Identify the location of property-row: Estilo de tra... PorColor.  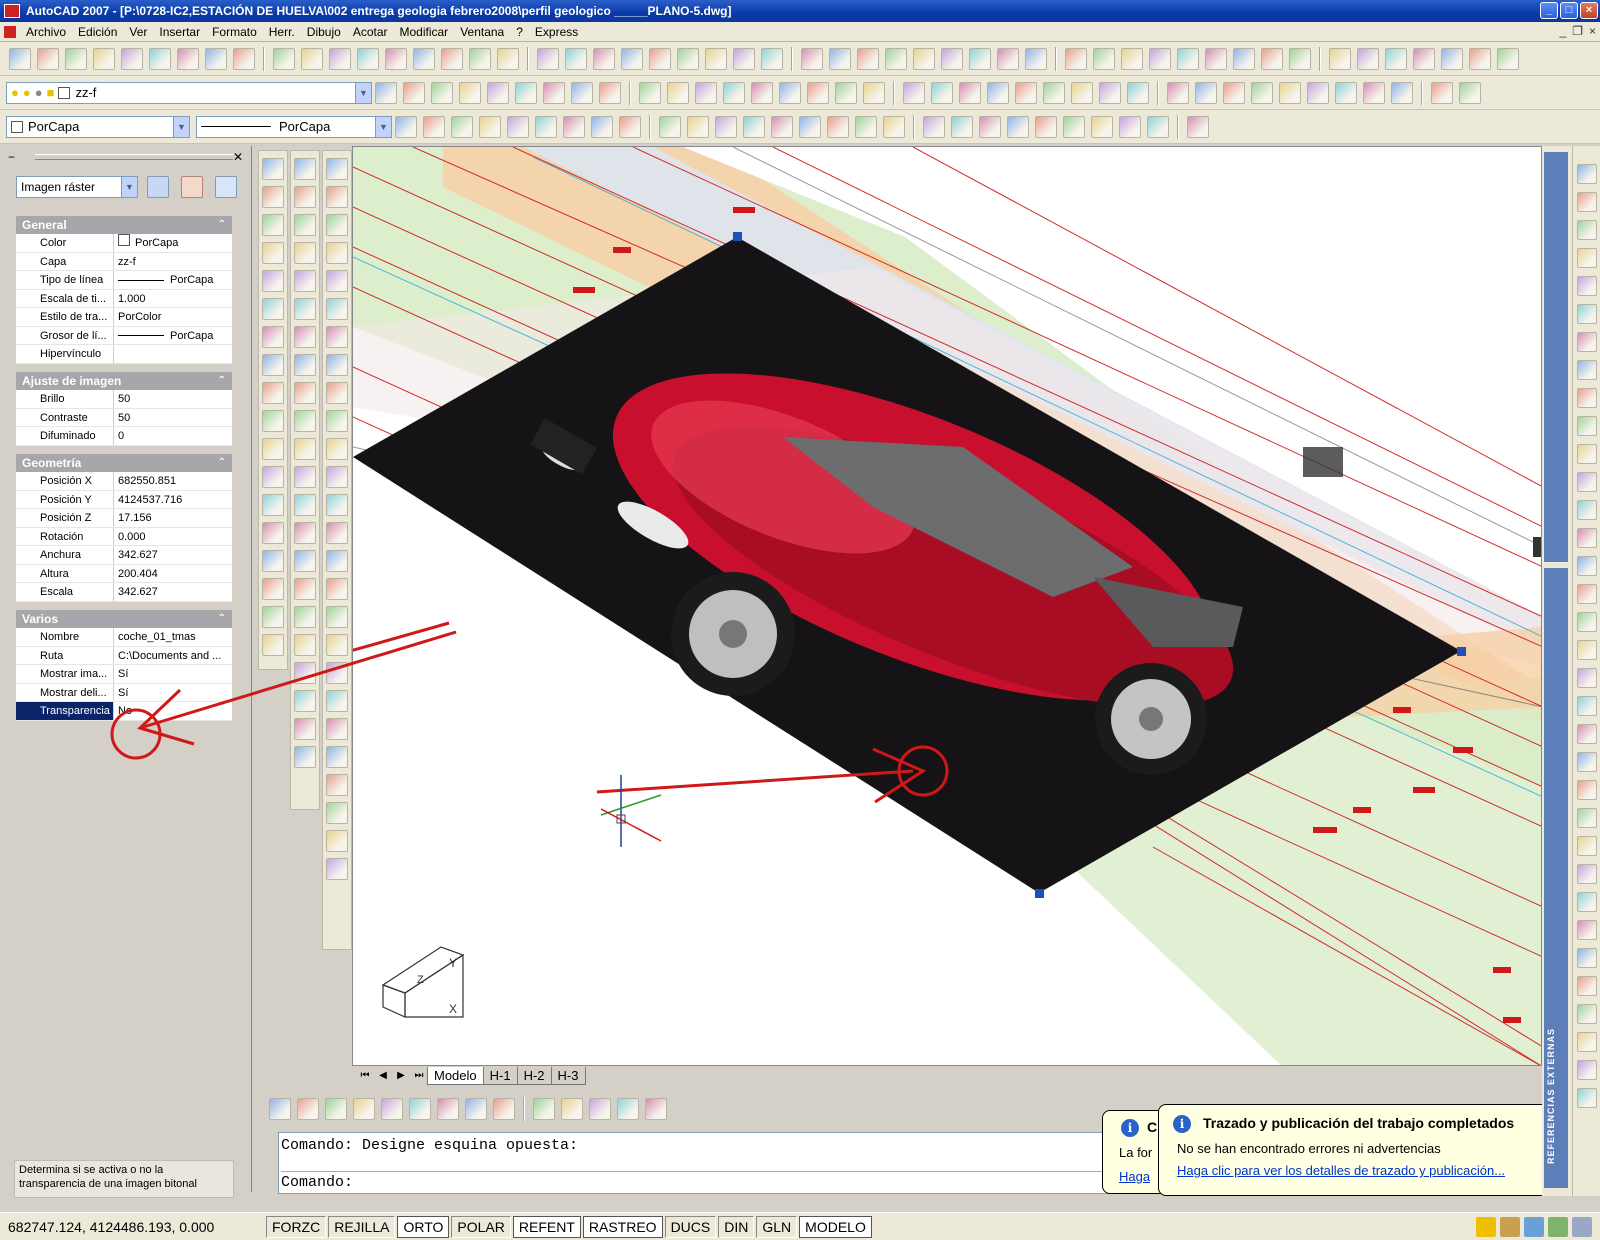
(124, 317).